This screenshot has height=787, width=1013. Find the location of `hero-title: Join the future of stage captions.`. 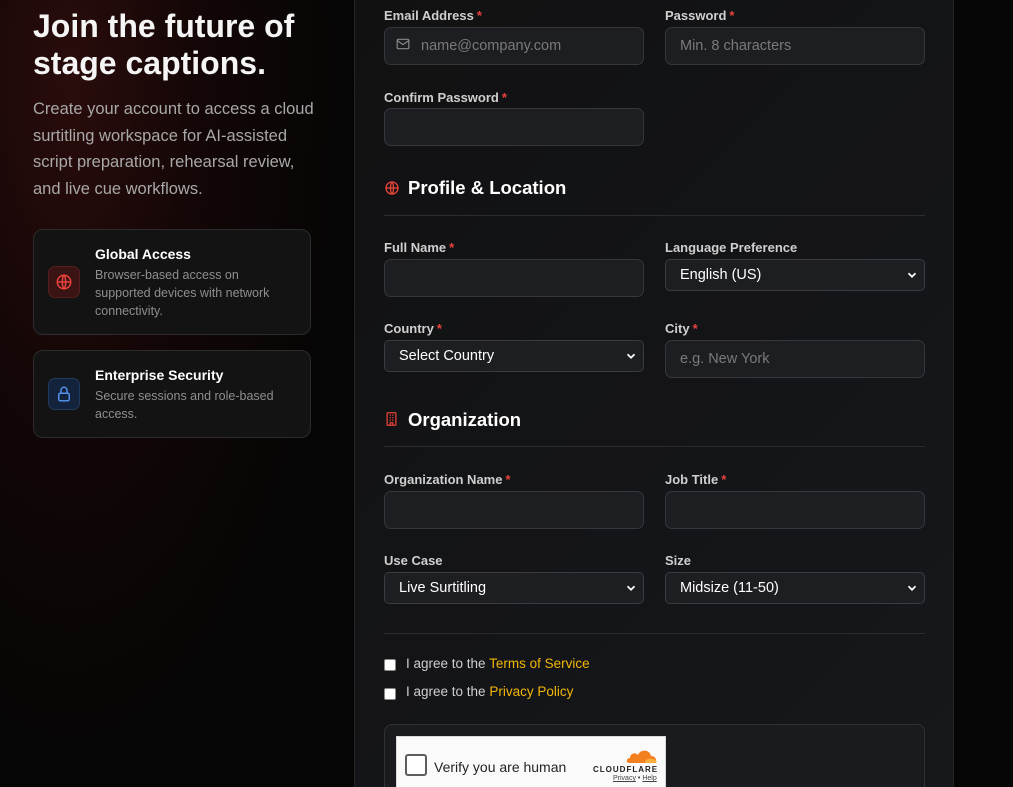

hero-title: Join the future of stage captions. is located at coordinates (164, 44).